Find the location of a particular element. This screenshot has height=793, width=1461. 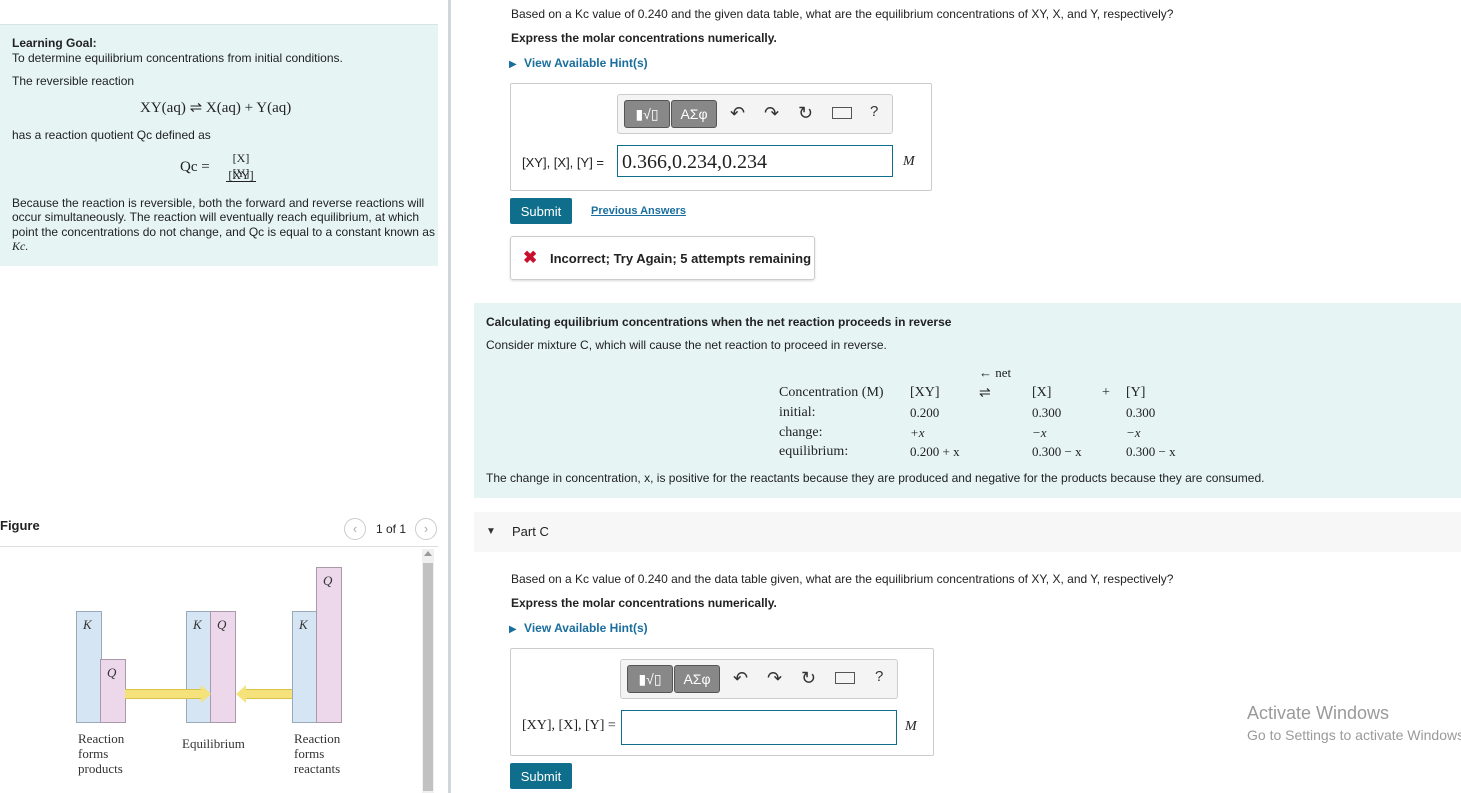

q-label-3: Q is located at coordinates (328, 580).